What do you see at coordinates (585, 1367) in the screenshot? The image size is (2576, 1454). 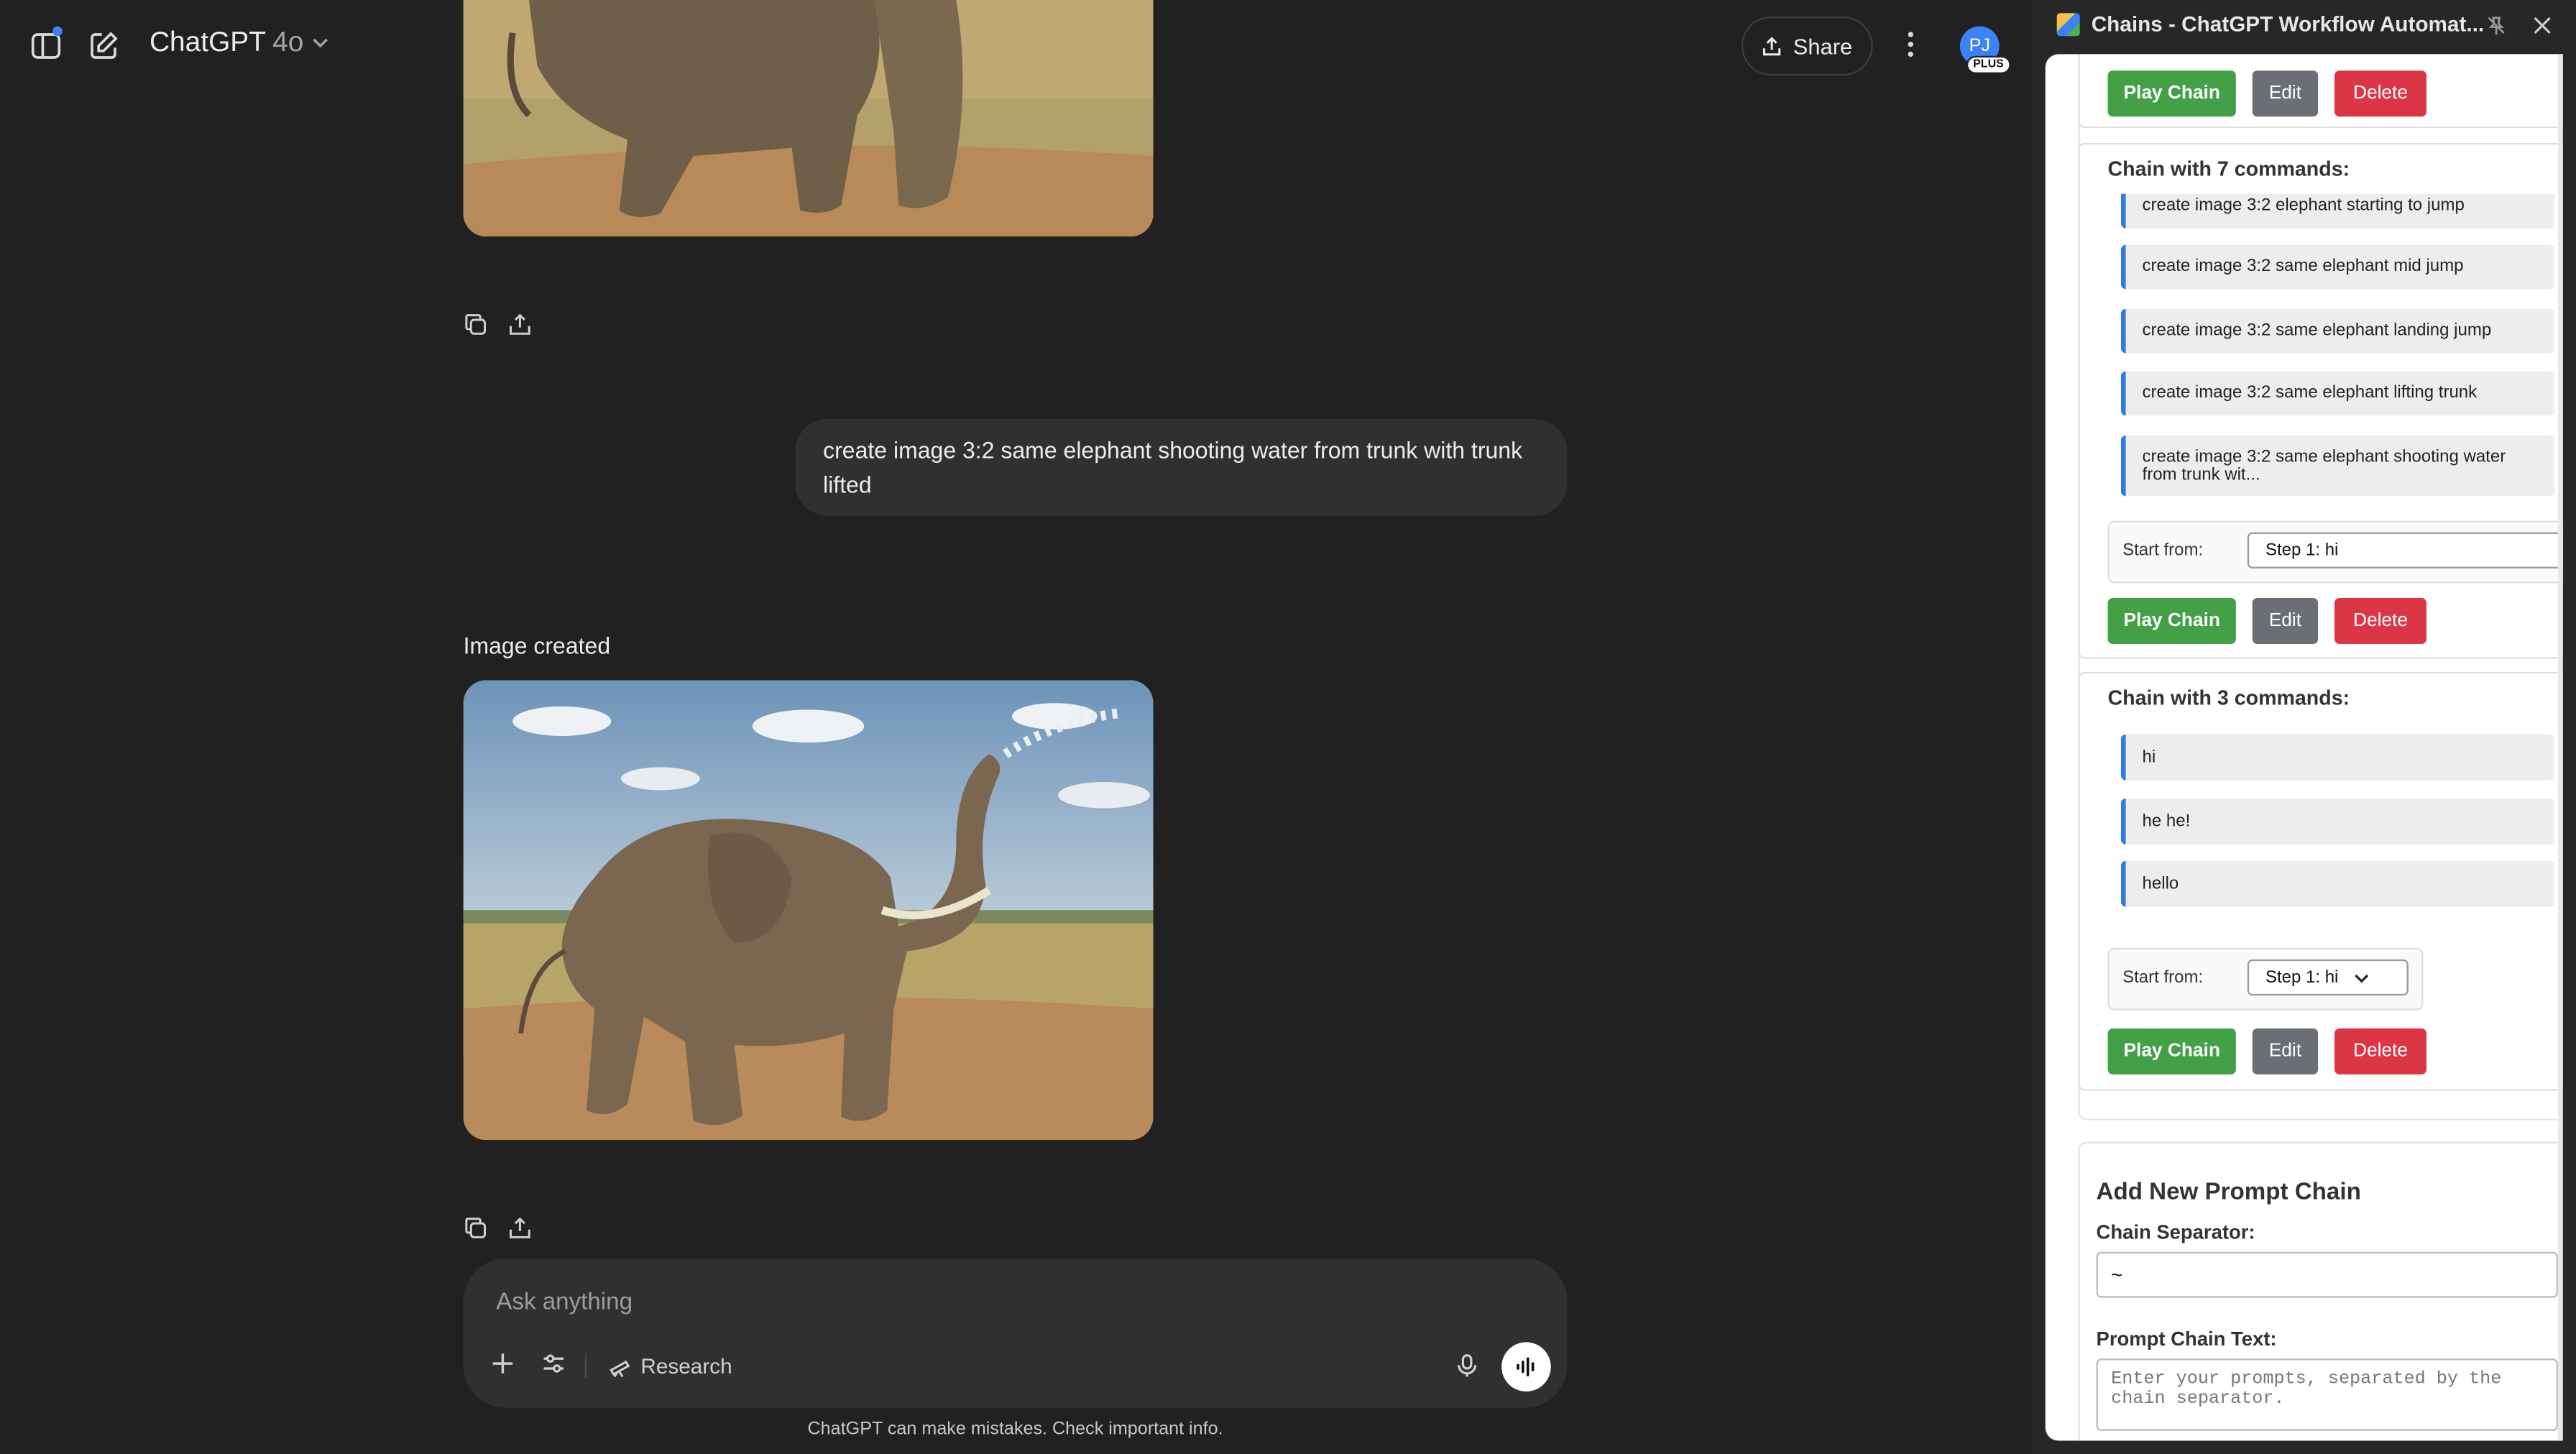 I see `toolbar-divider` at bounding box center [585, 1367].